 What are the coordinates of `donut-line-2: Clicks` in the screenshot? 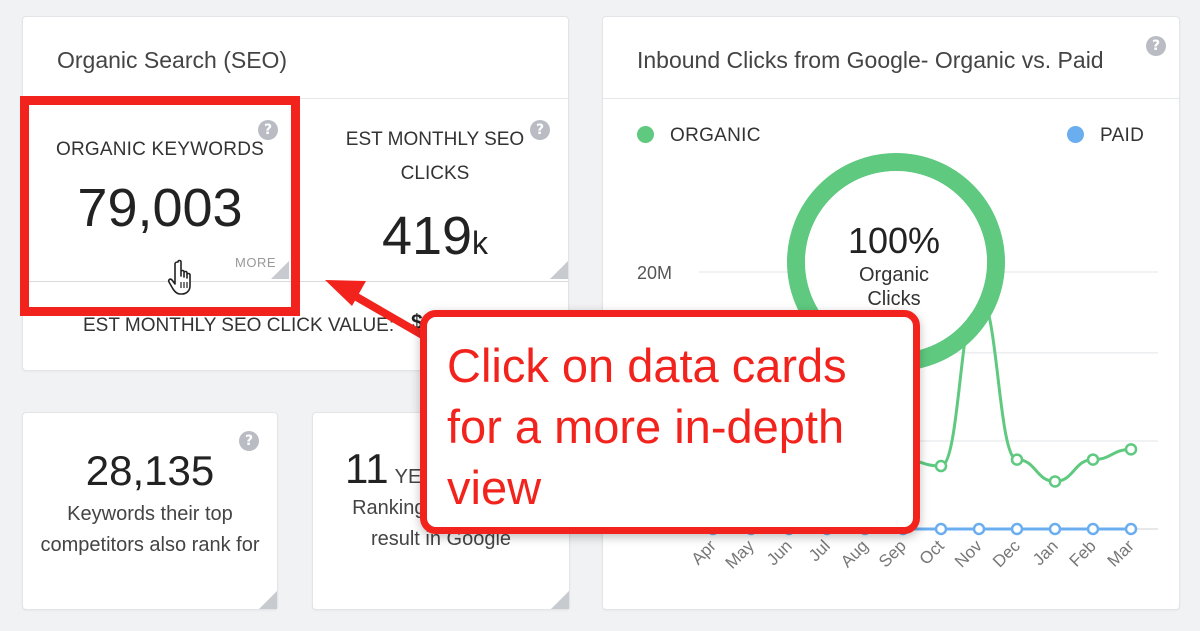 It's located at (893, 299).